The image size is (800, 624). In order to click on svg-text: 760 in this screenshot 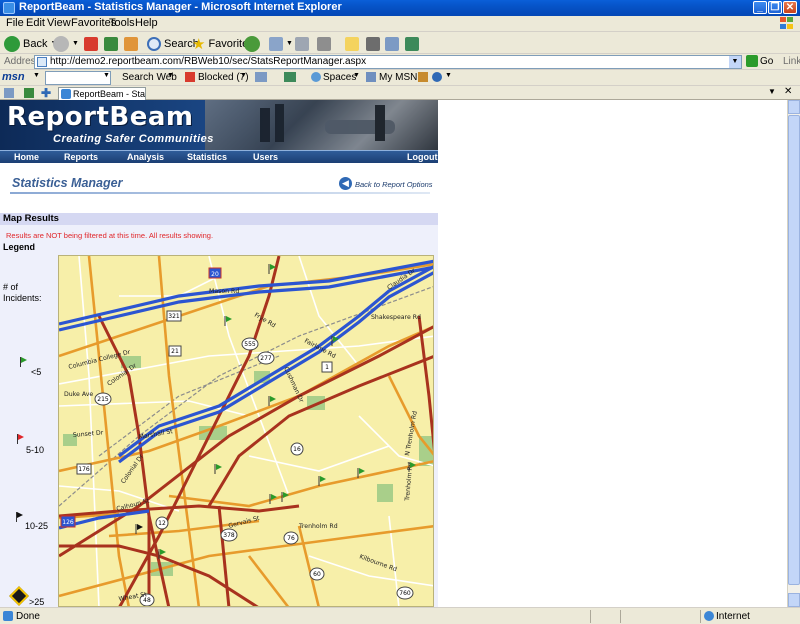, I will do `click(405, 593)`.